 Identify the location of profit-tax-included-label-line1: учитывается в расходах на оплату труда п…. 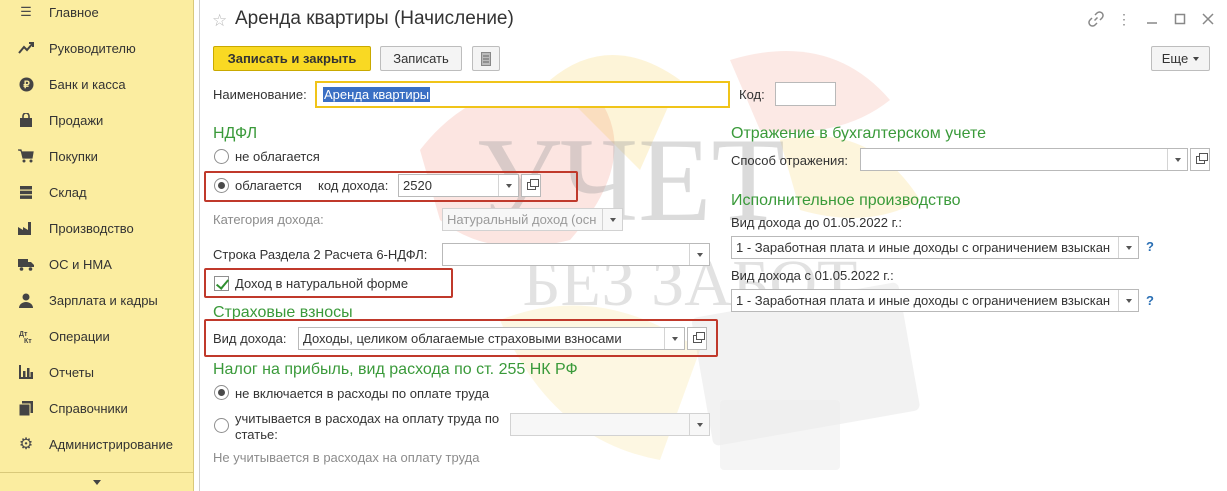
(367, 418).